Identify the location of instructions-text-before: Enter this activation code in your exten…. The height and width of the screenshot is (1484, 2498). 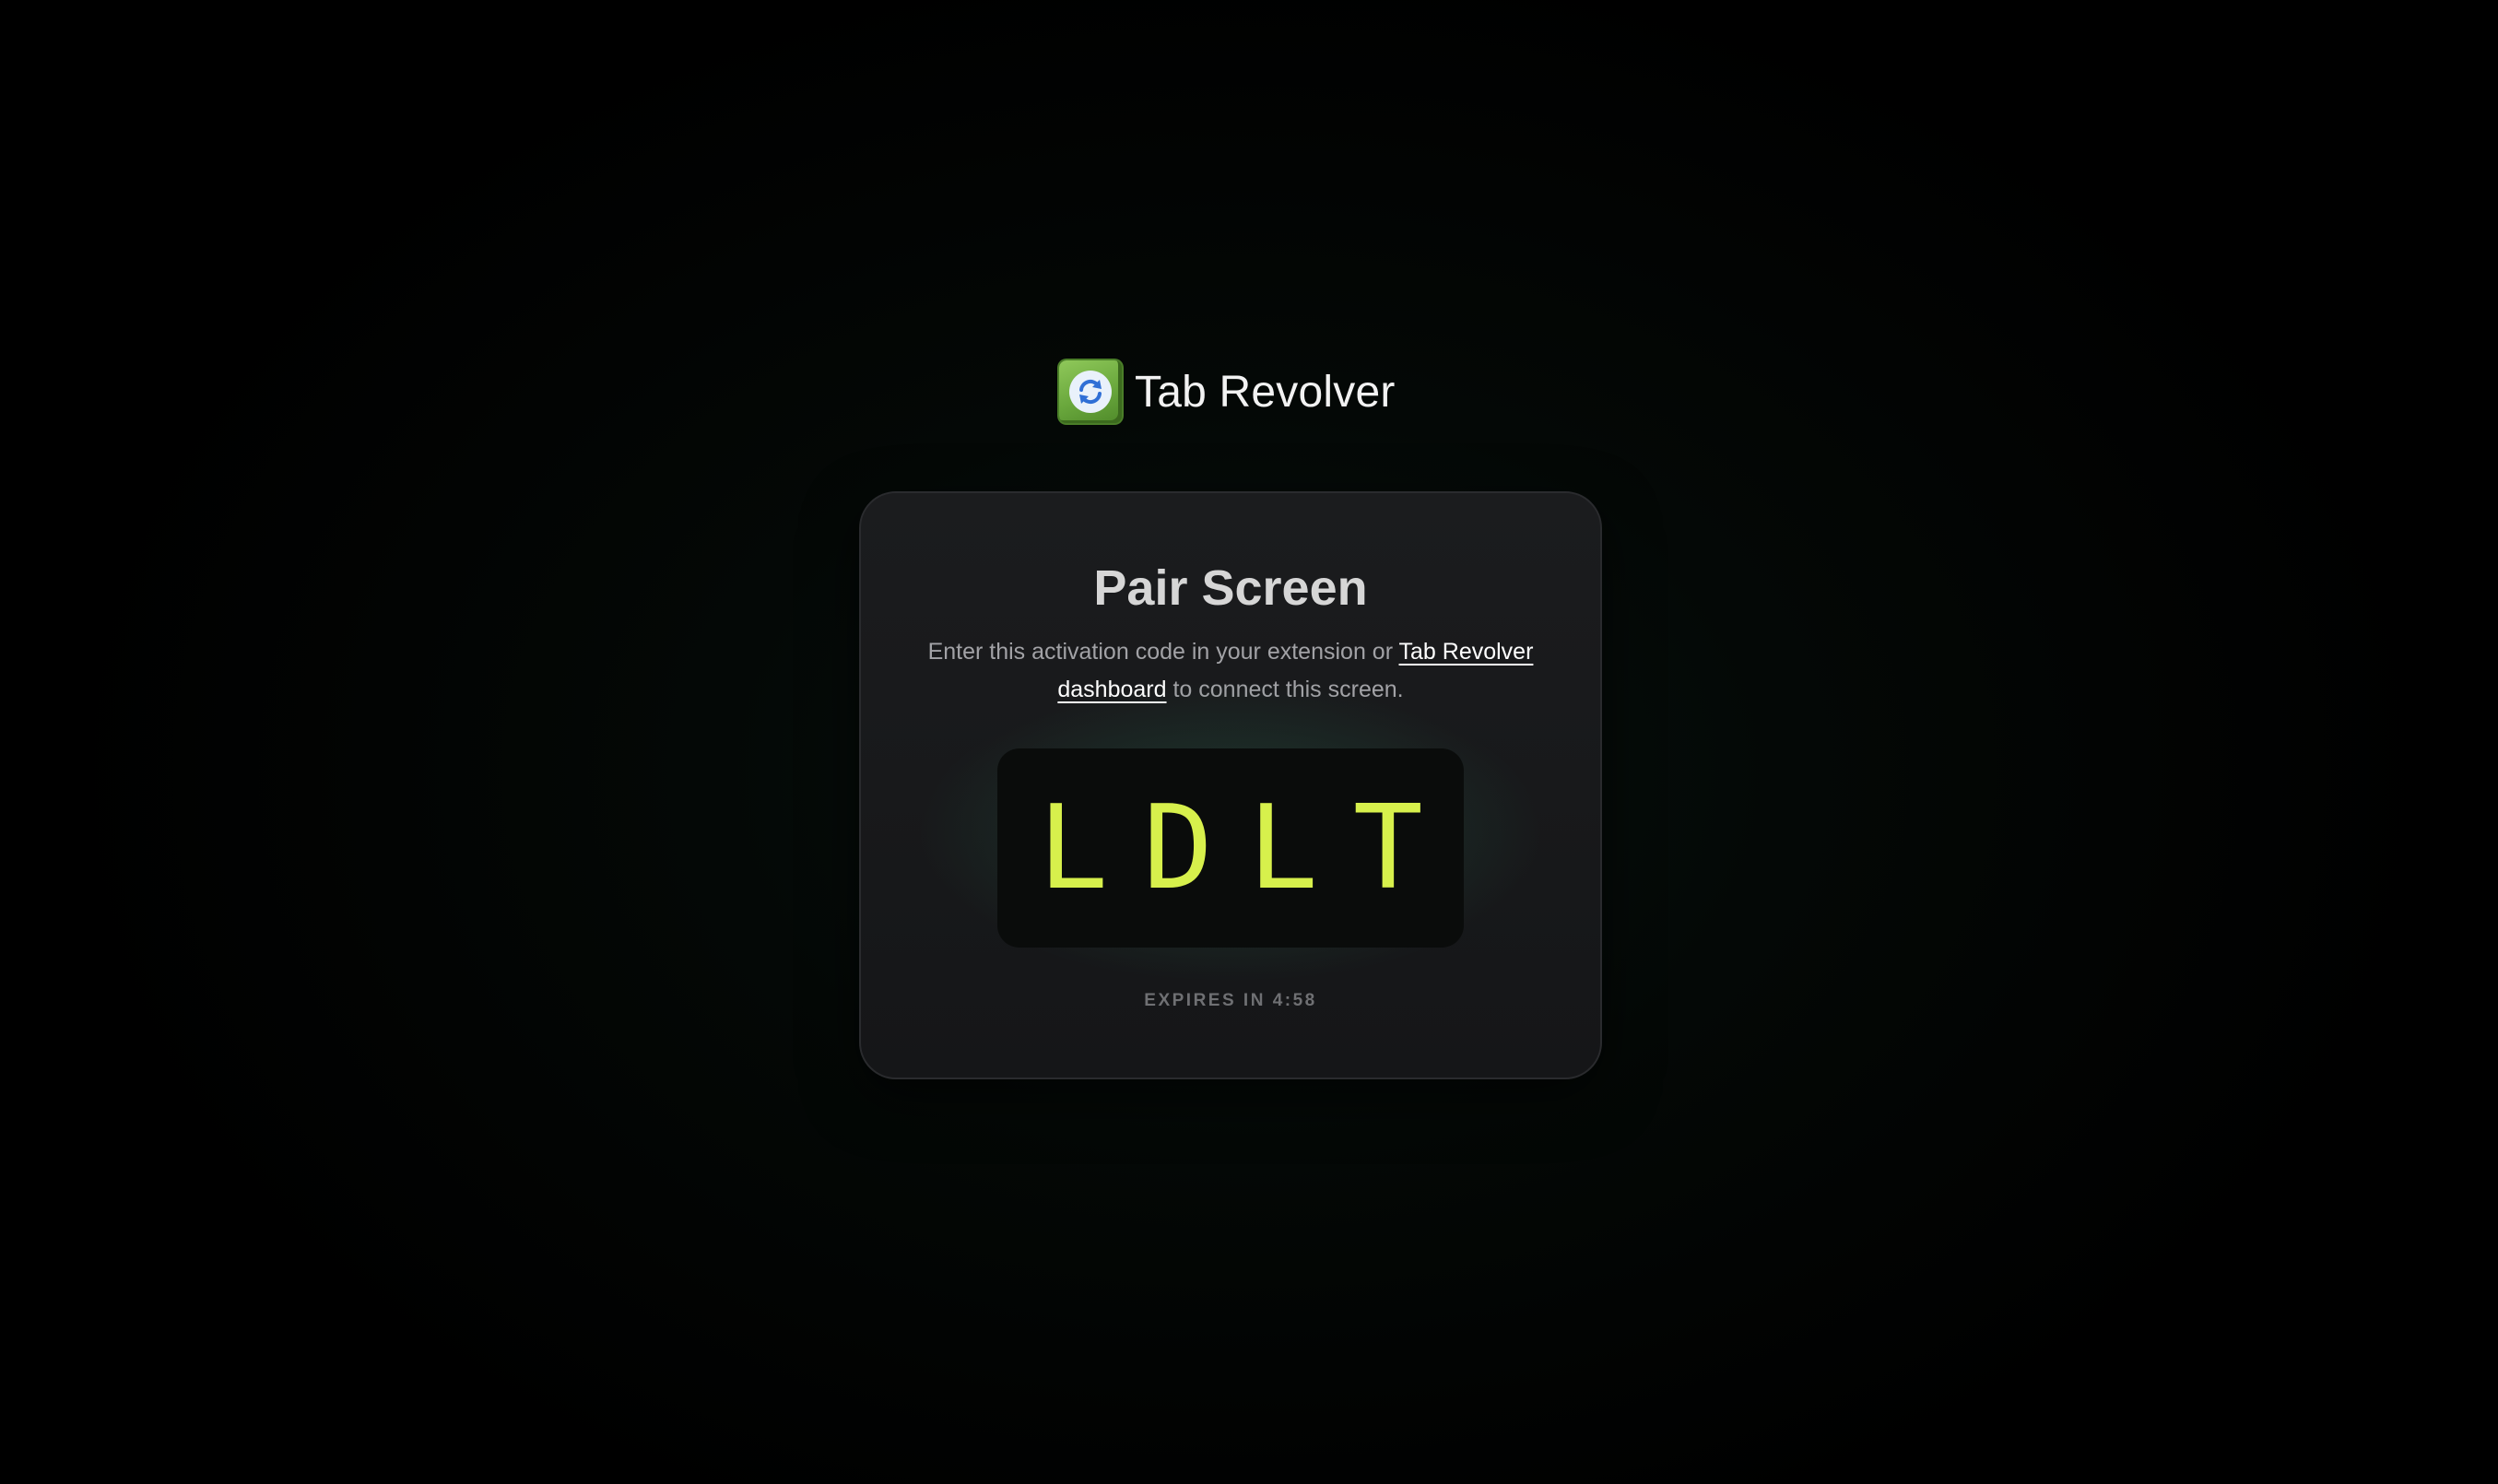
(1163, 652).